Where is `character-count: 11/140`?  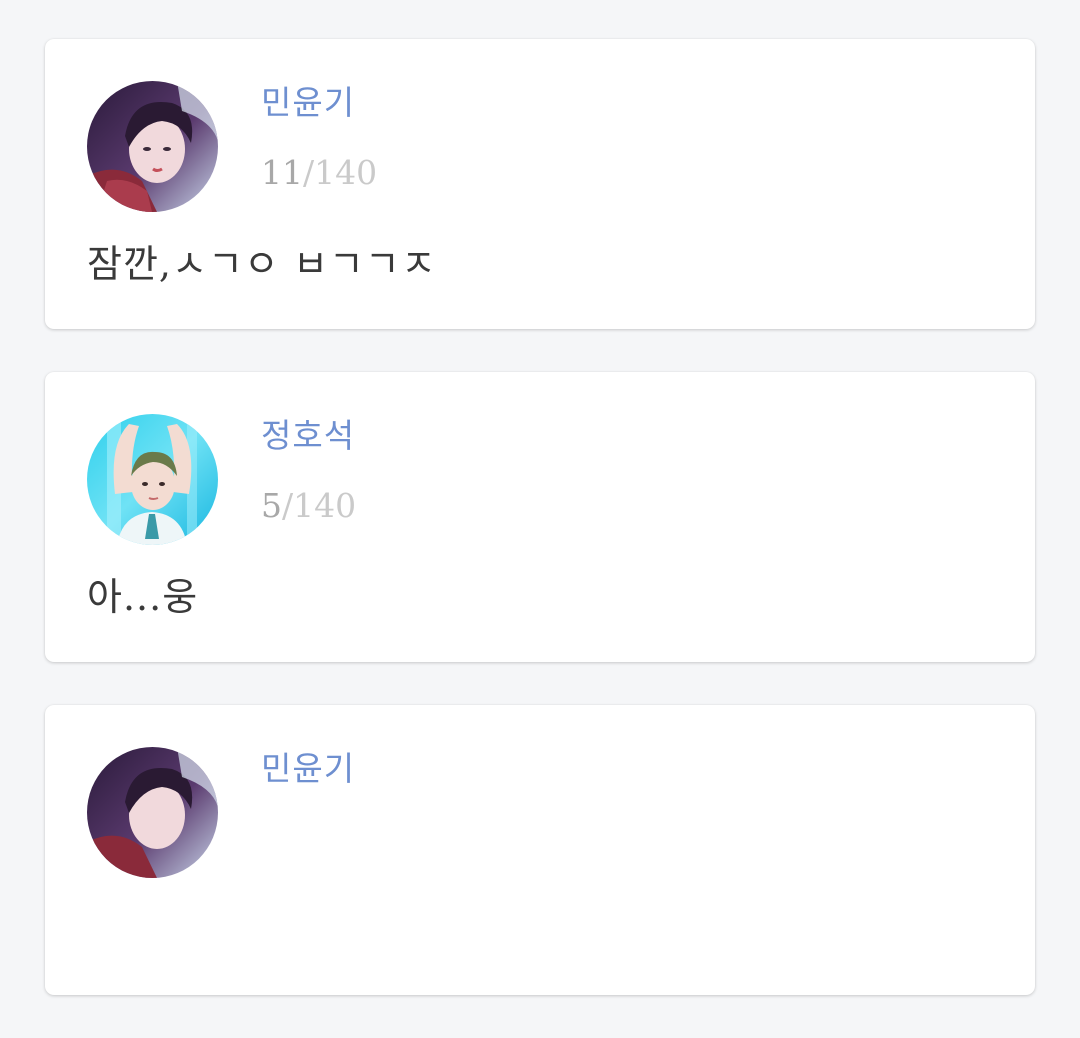 character-count: 11/140 is located at coordinates (319, 173).